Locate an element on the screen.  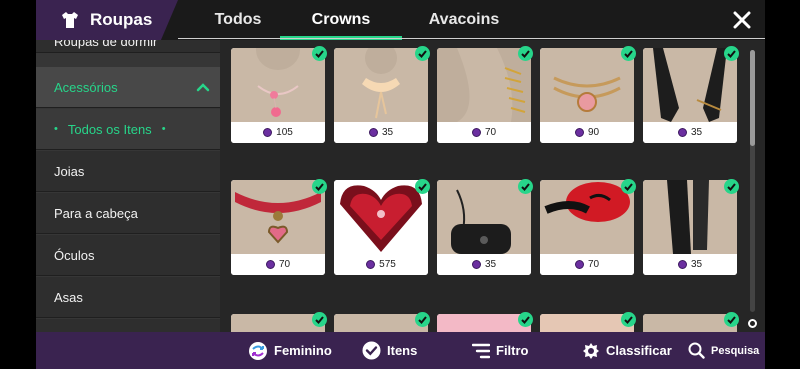
items-filter-button: Itens is located at coordinates (389, 350).